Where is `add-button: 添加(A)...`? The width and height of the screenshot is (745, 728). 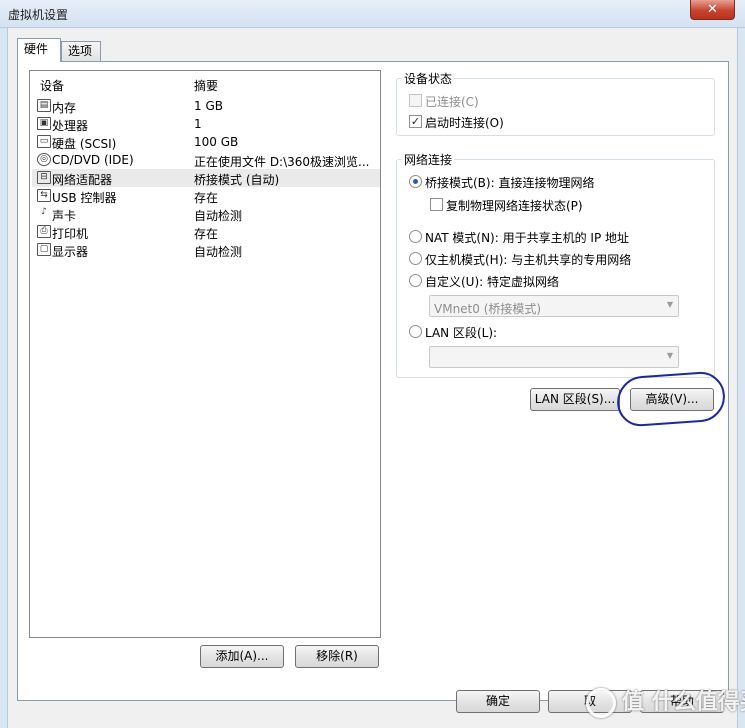 add-button: 添加(A)... is located at coordinates (242, 656).